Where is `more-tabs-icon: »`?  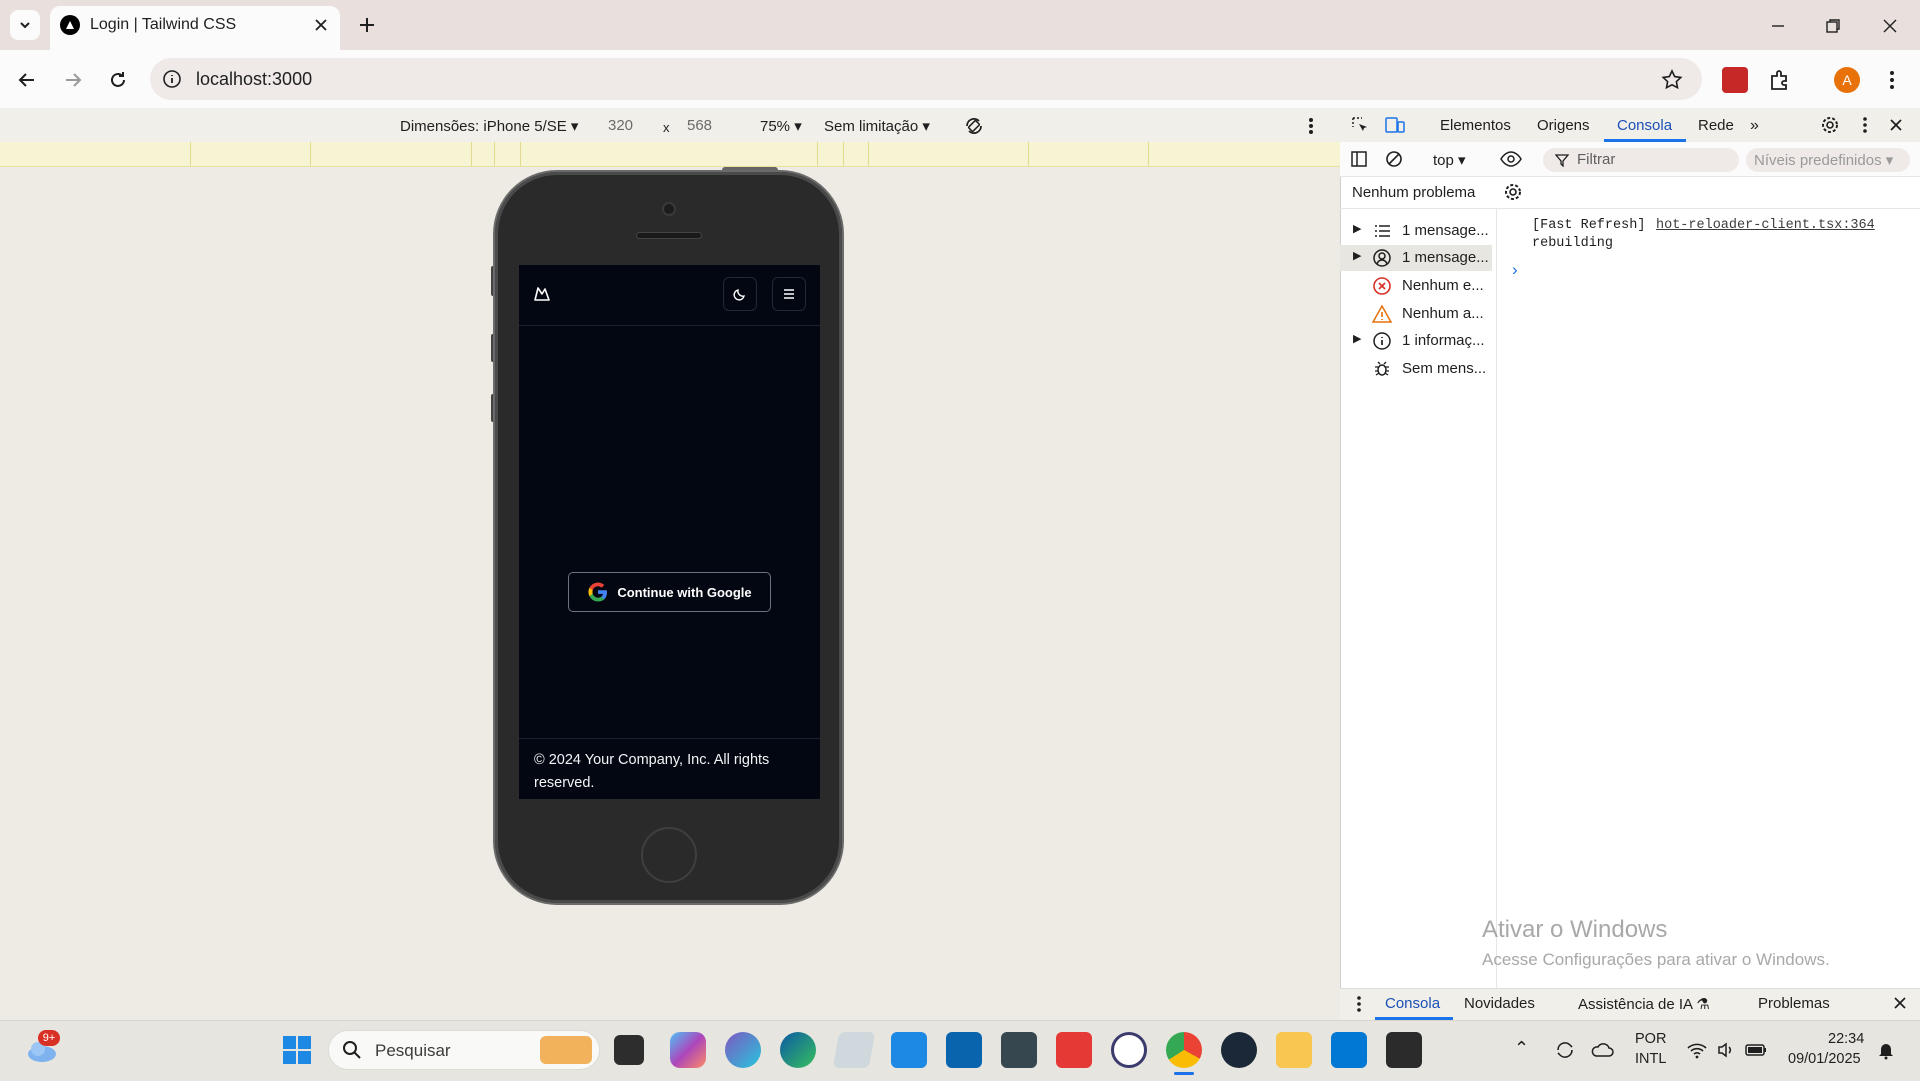 more-tabs-icon: » is located at coordinates (1754, 126).